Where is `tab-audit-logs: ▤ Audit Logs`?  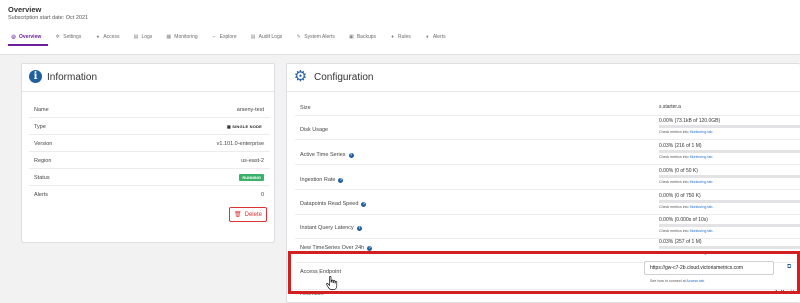
tab-audit-logs: ▤ Audit Logs is located at coordinates (267, 37).